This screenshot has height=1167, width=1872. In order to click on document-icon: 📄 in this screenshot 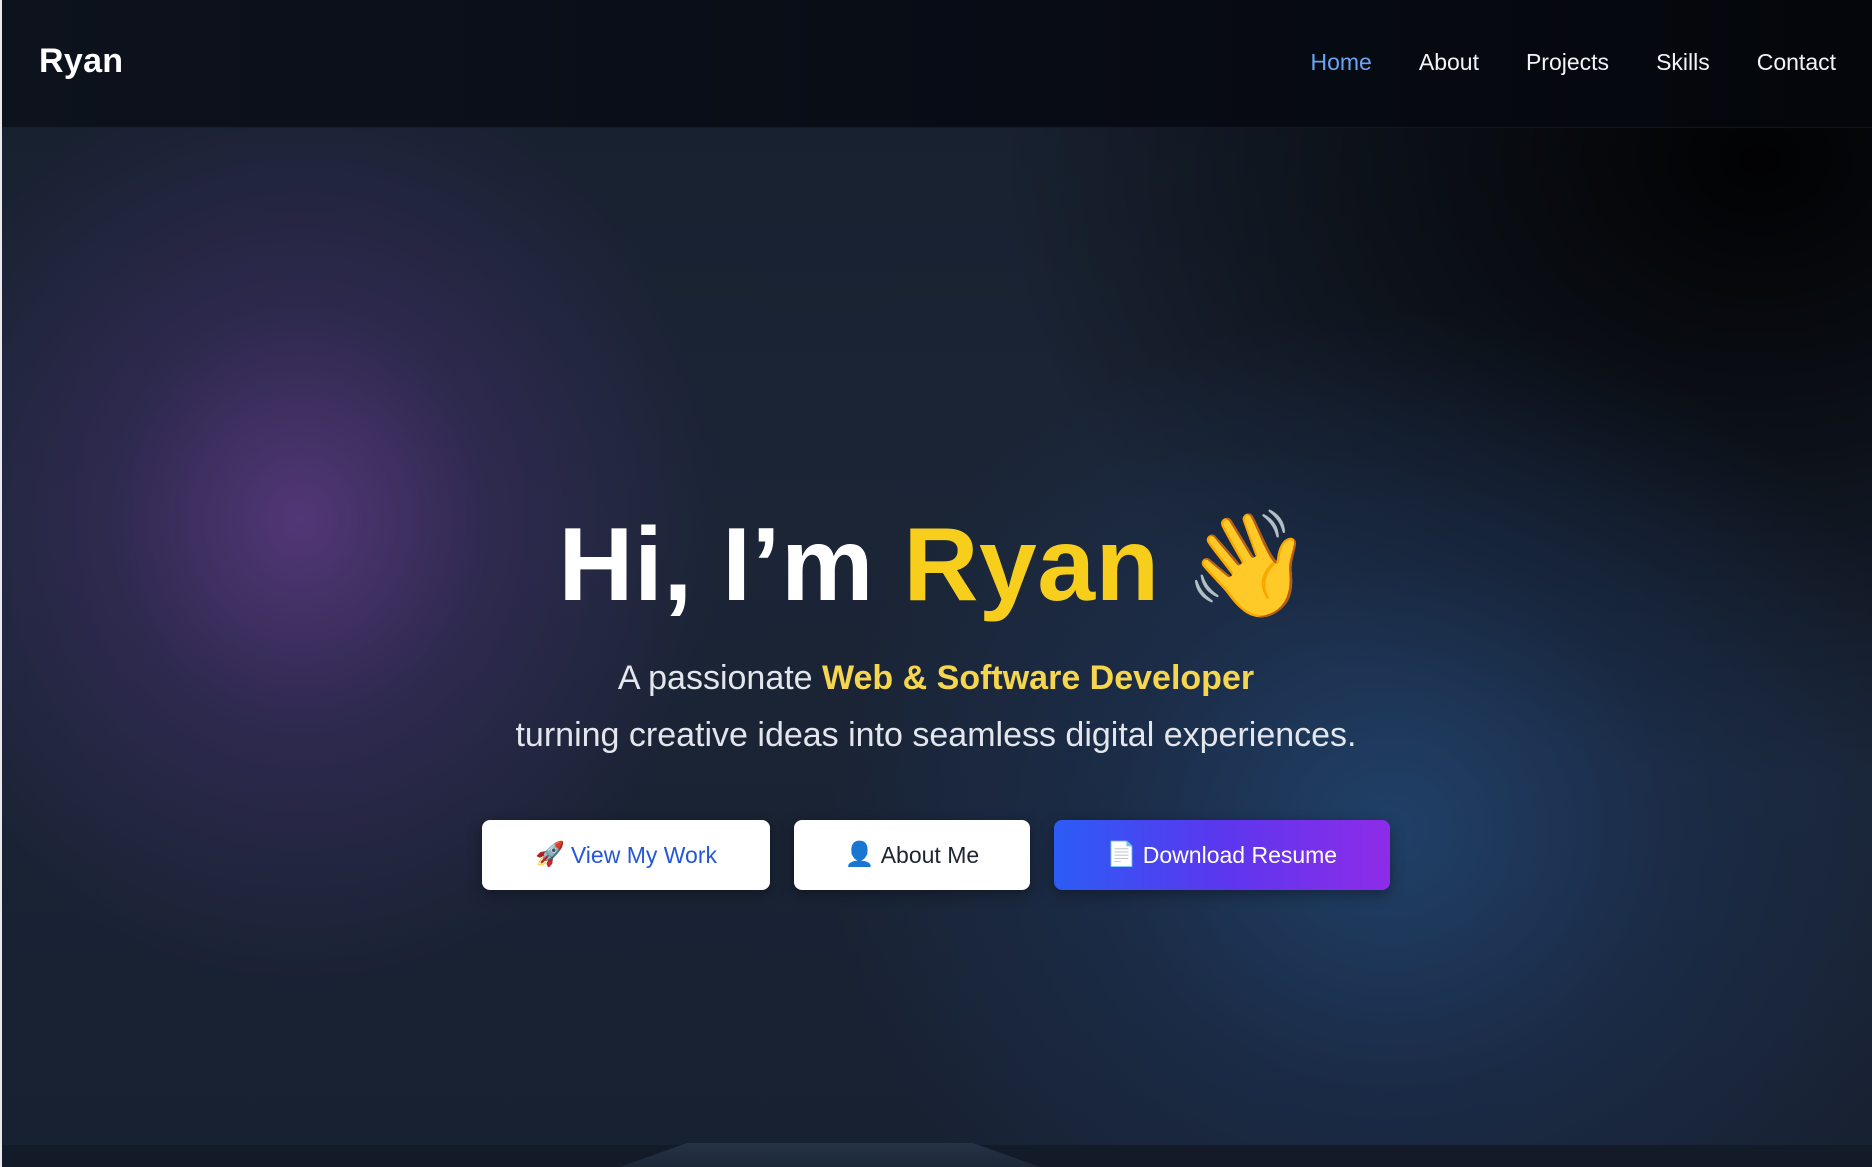, I will do `click(1121, 854)`.